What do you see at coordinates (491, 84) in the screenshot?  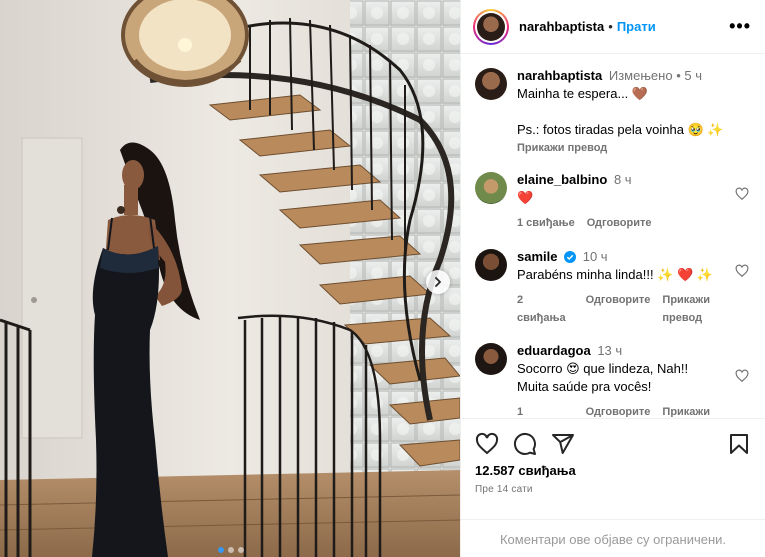 I see `caption-avatar` at bounding box center [491, 84].